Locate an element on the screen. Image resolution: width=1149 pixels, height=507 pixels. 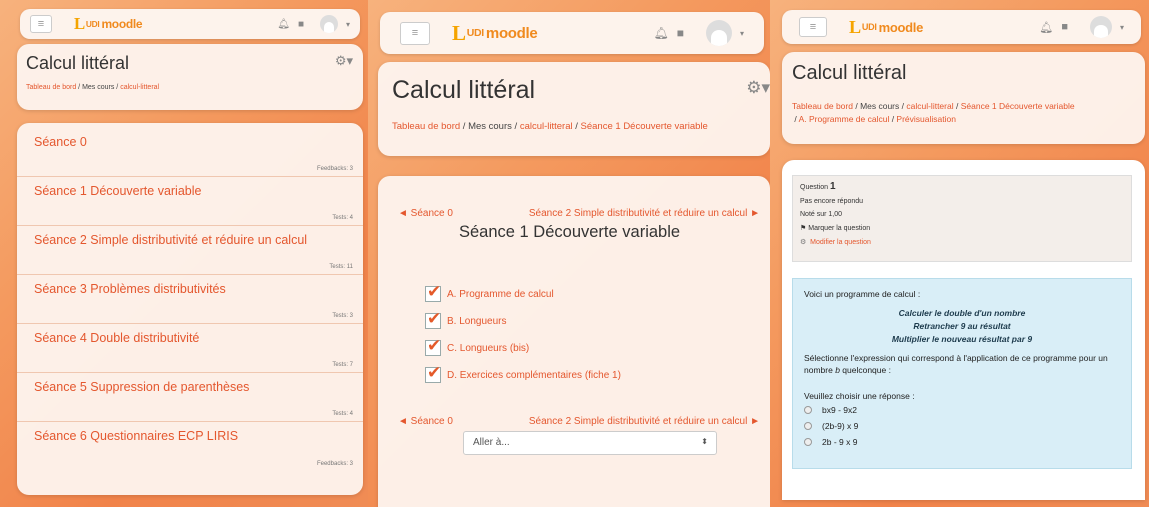
list-item: Séance 0 Feedbacks: 3 is located at coordinates (190, 152).